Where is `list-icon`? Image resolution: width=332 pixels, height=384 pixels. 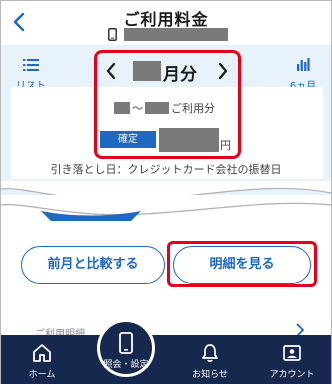 list-icon is located at coordinates (31, 65).